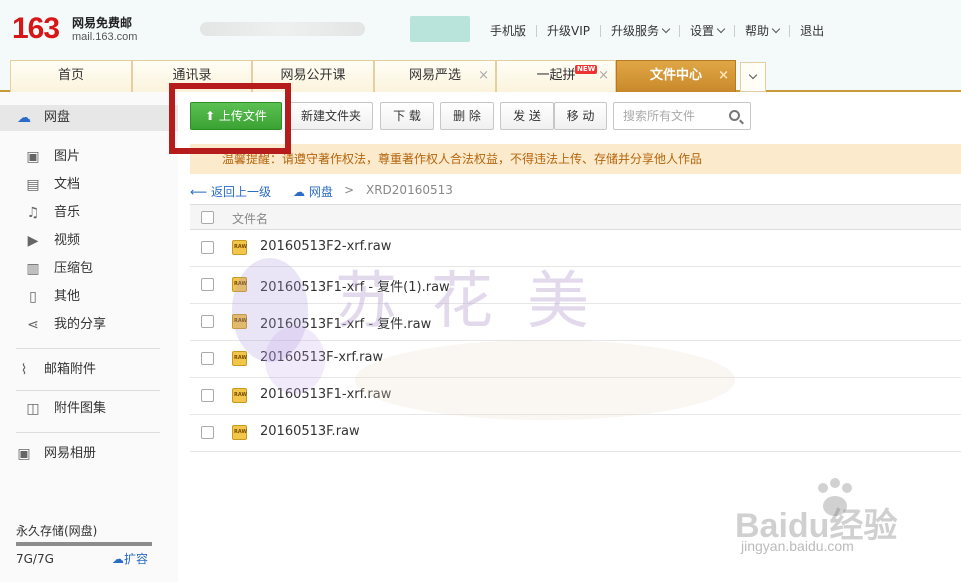 The height and width of the screenshot is (582, 961). What do you see at coordinates (282, 29) in the screenshot?
I see `blurred-account-email` at bounding box center [282, 29].